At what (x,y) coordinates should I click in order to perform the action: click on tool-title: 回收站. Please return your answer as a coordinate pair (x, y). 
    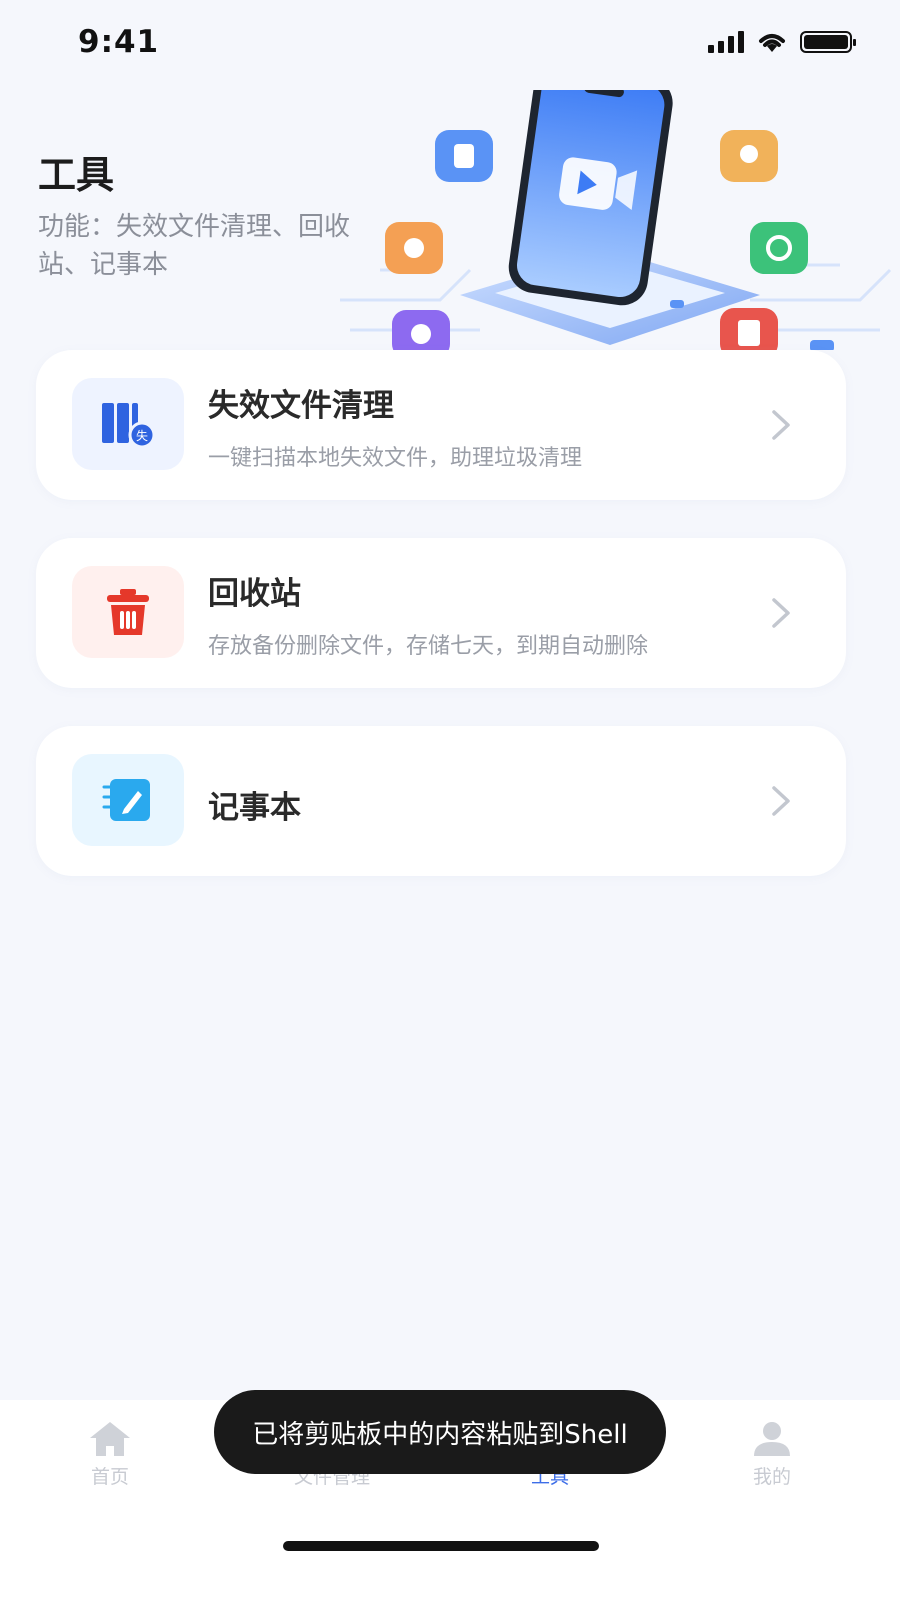
    Looking at the image, I should click on (254, 594).